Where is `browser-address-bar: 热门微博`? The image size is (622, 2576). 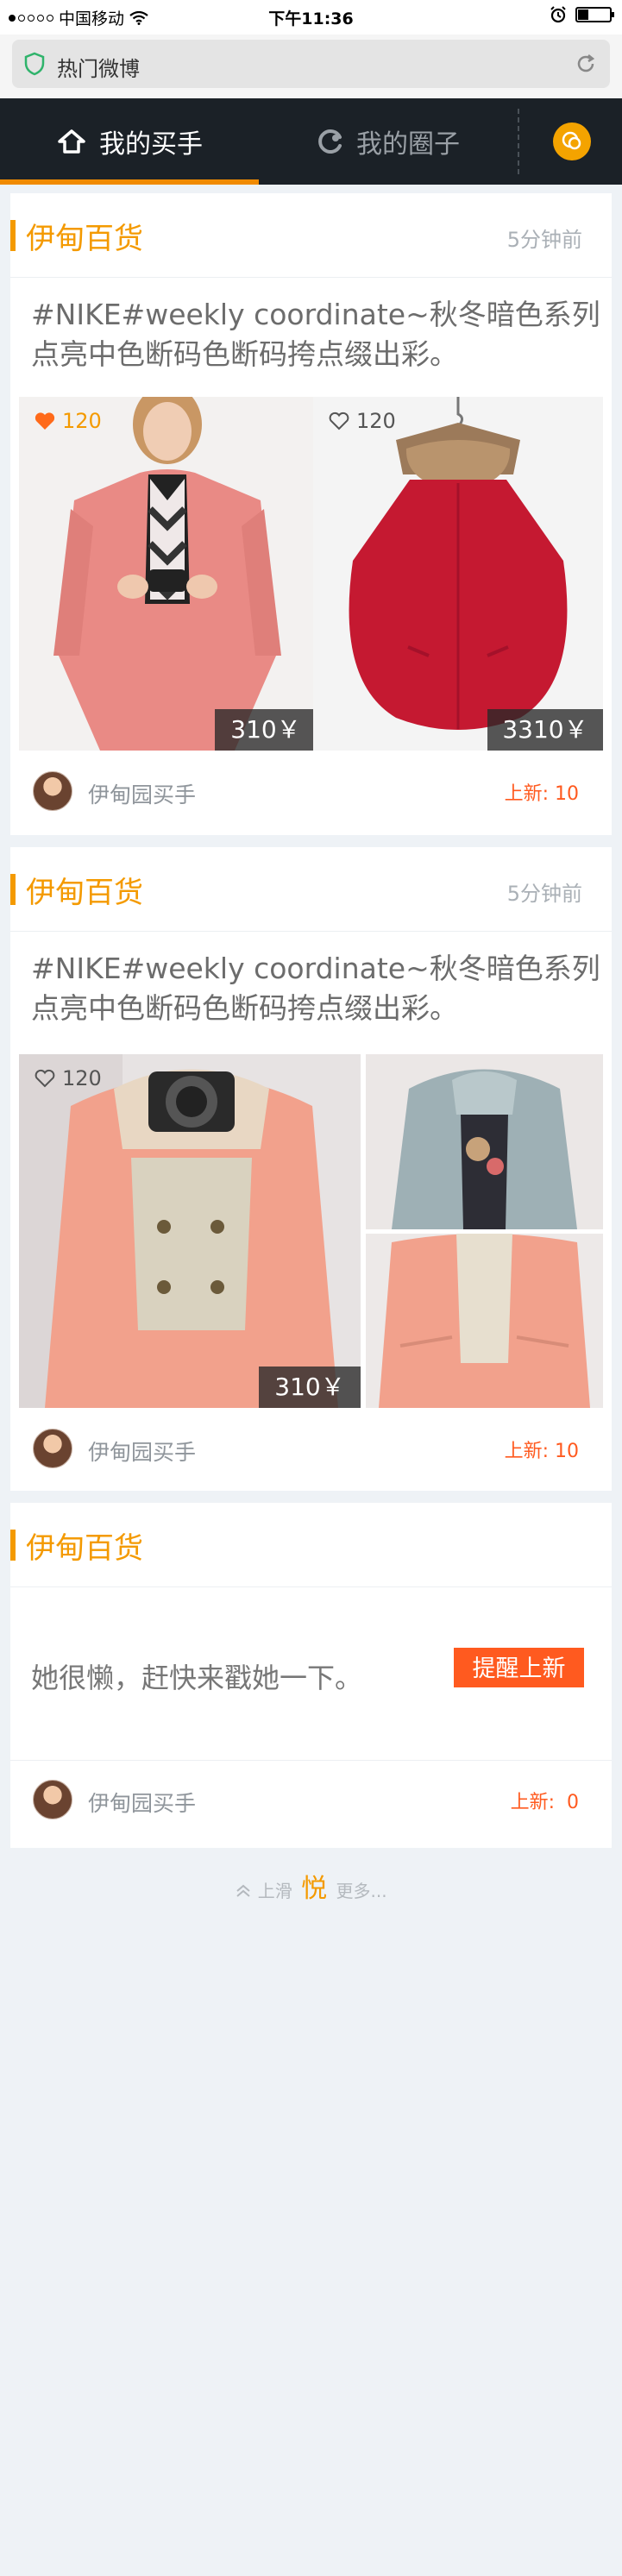 browser-address-bar: 热门微博 is located at coordinates (311, 66).